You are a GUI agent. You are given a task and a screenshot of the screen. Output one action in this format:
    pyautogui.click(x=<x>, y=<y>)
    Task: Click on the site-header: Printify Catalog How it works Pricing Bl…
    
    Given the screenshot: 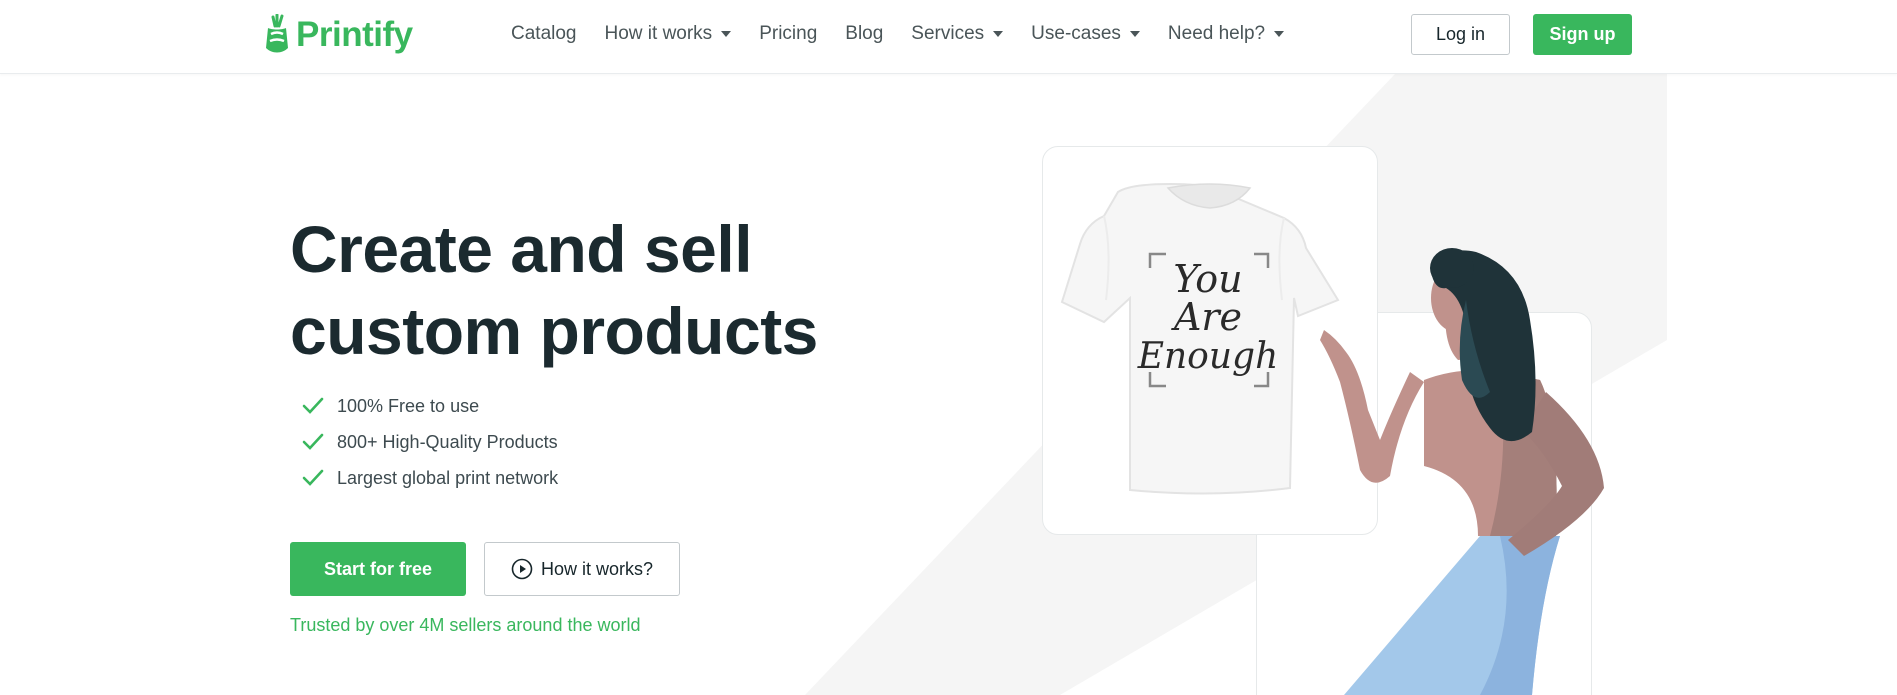 What is the action you would take?
    pyautogui.click(x=948, y=37)
    